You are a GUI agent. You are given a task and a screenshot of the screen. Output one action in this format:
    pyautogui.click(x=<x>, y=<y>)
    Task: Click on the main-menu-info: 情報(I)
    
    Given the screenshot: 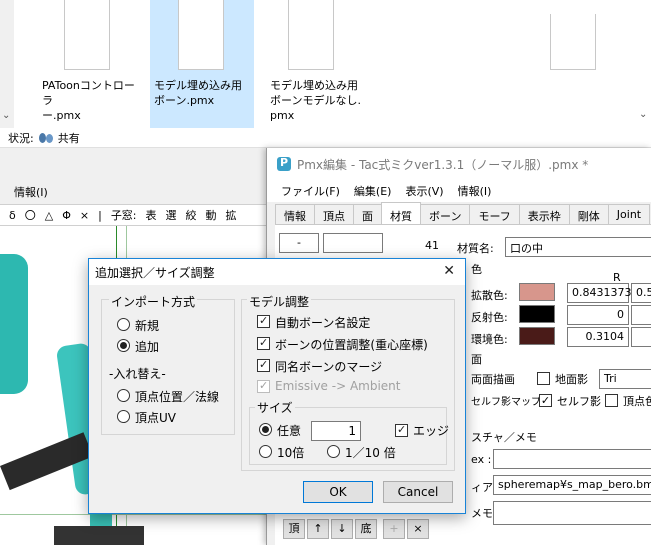 What is the action you would take?
    pyautogui.click(x=31, y=190)
    